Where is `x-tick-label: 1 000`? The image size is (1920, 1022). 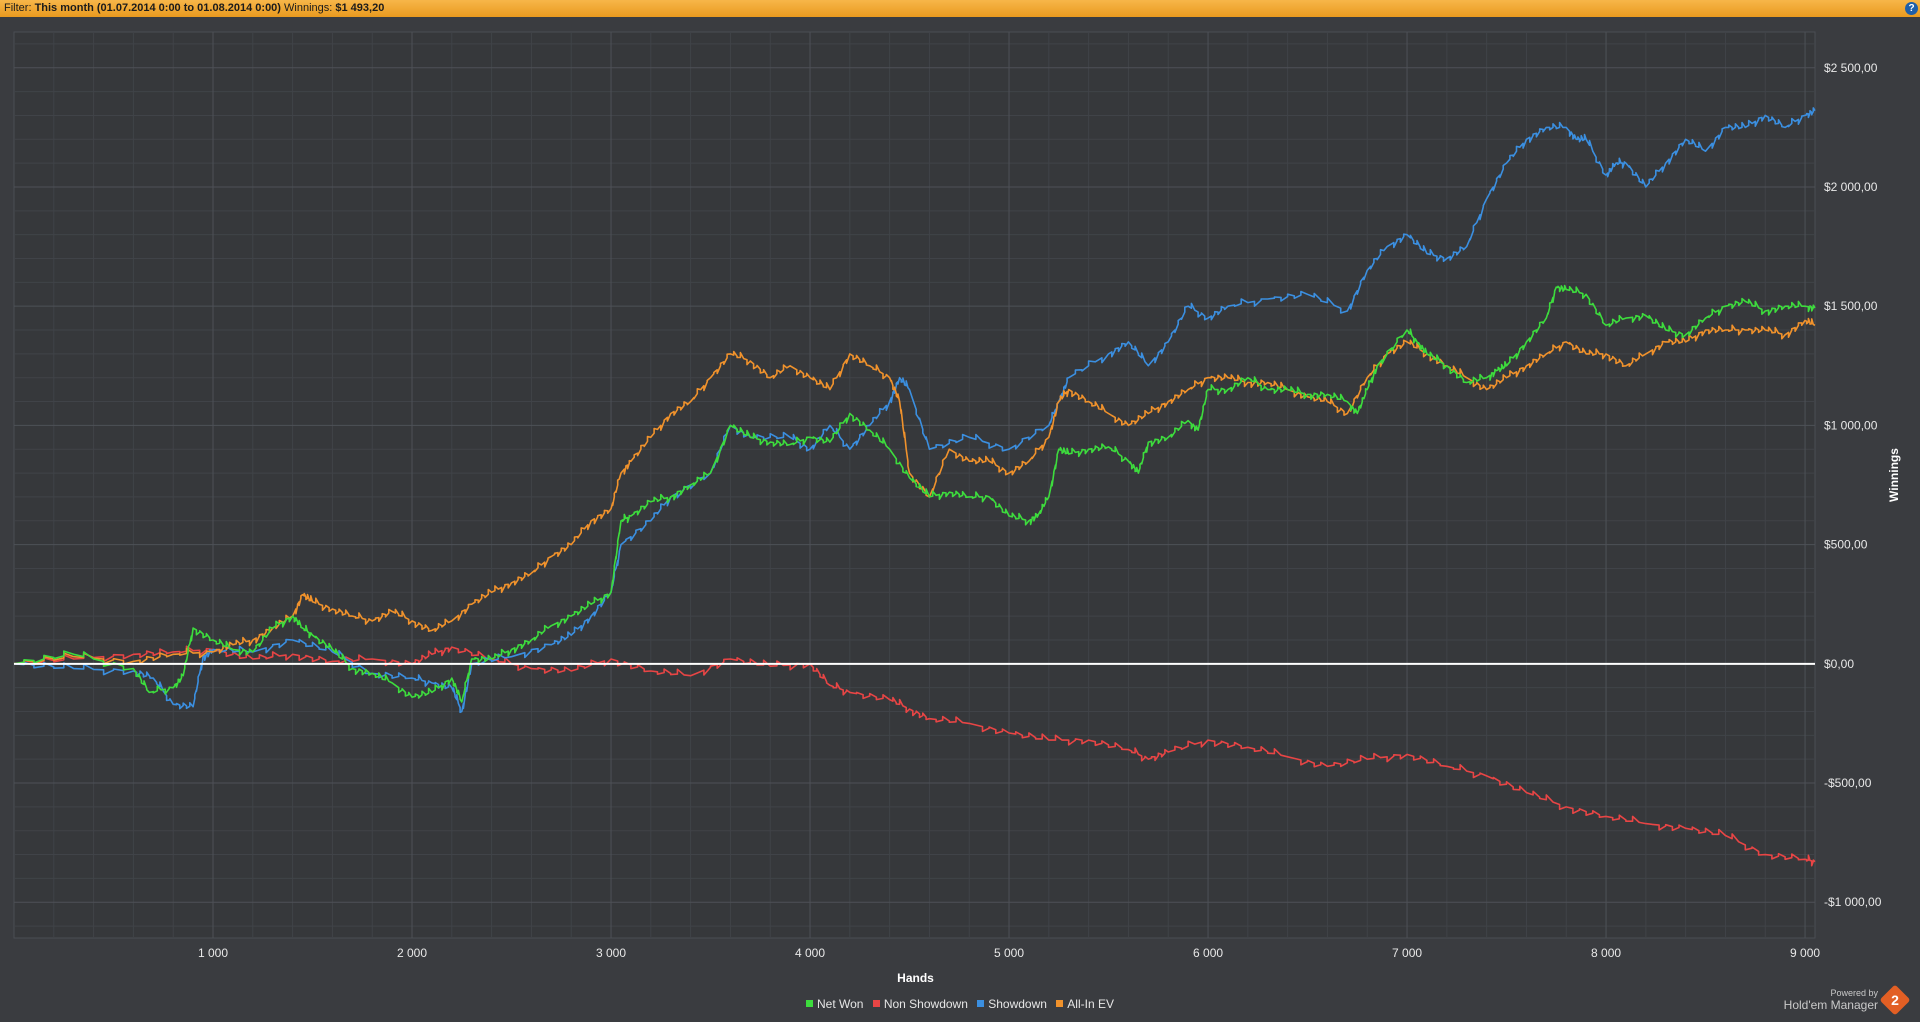
x-tick-label: 1 000 is located at coordinates (213, 953).